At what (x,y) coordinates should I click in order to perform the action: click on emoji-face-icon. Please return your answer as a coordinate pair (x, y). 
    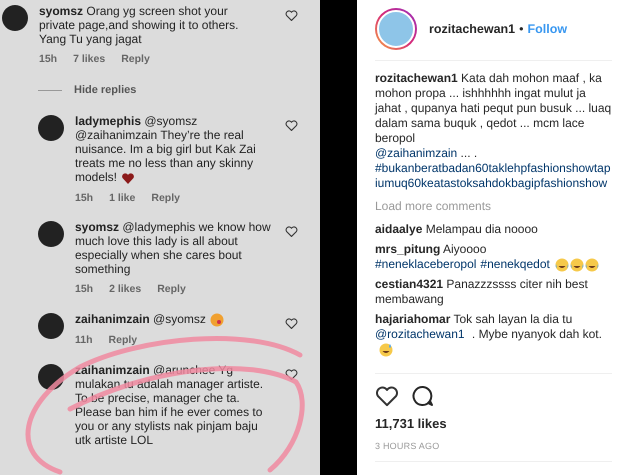
    Looking at the image, I should click on (217, 319).